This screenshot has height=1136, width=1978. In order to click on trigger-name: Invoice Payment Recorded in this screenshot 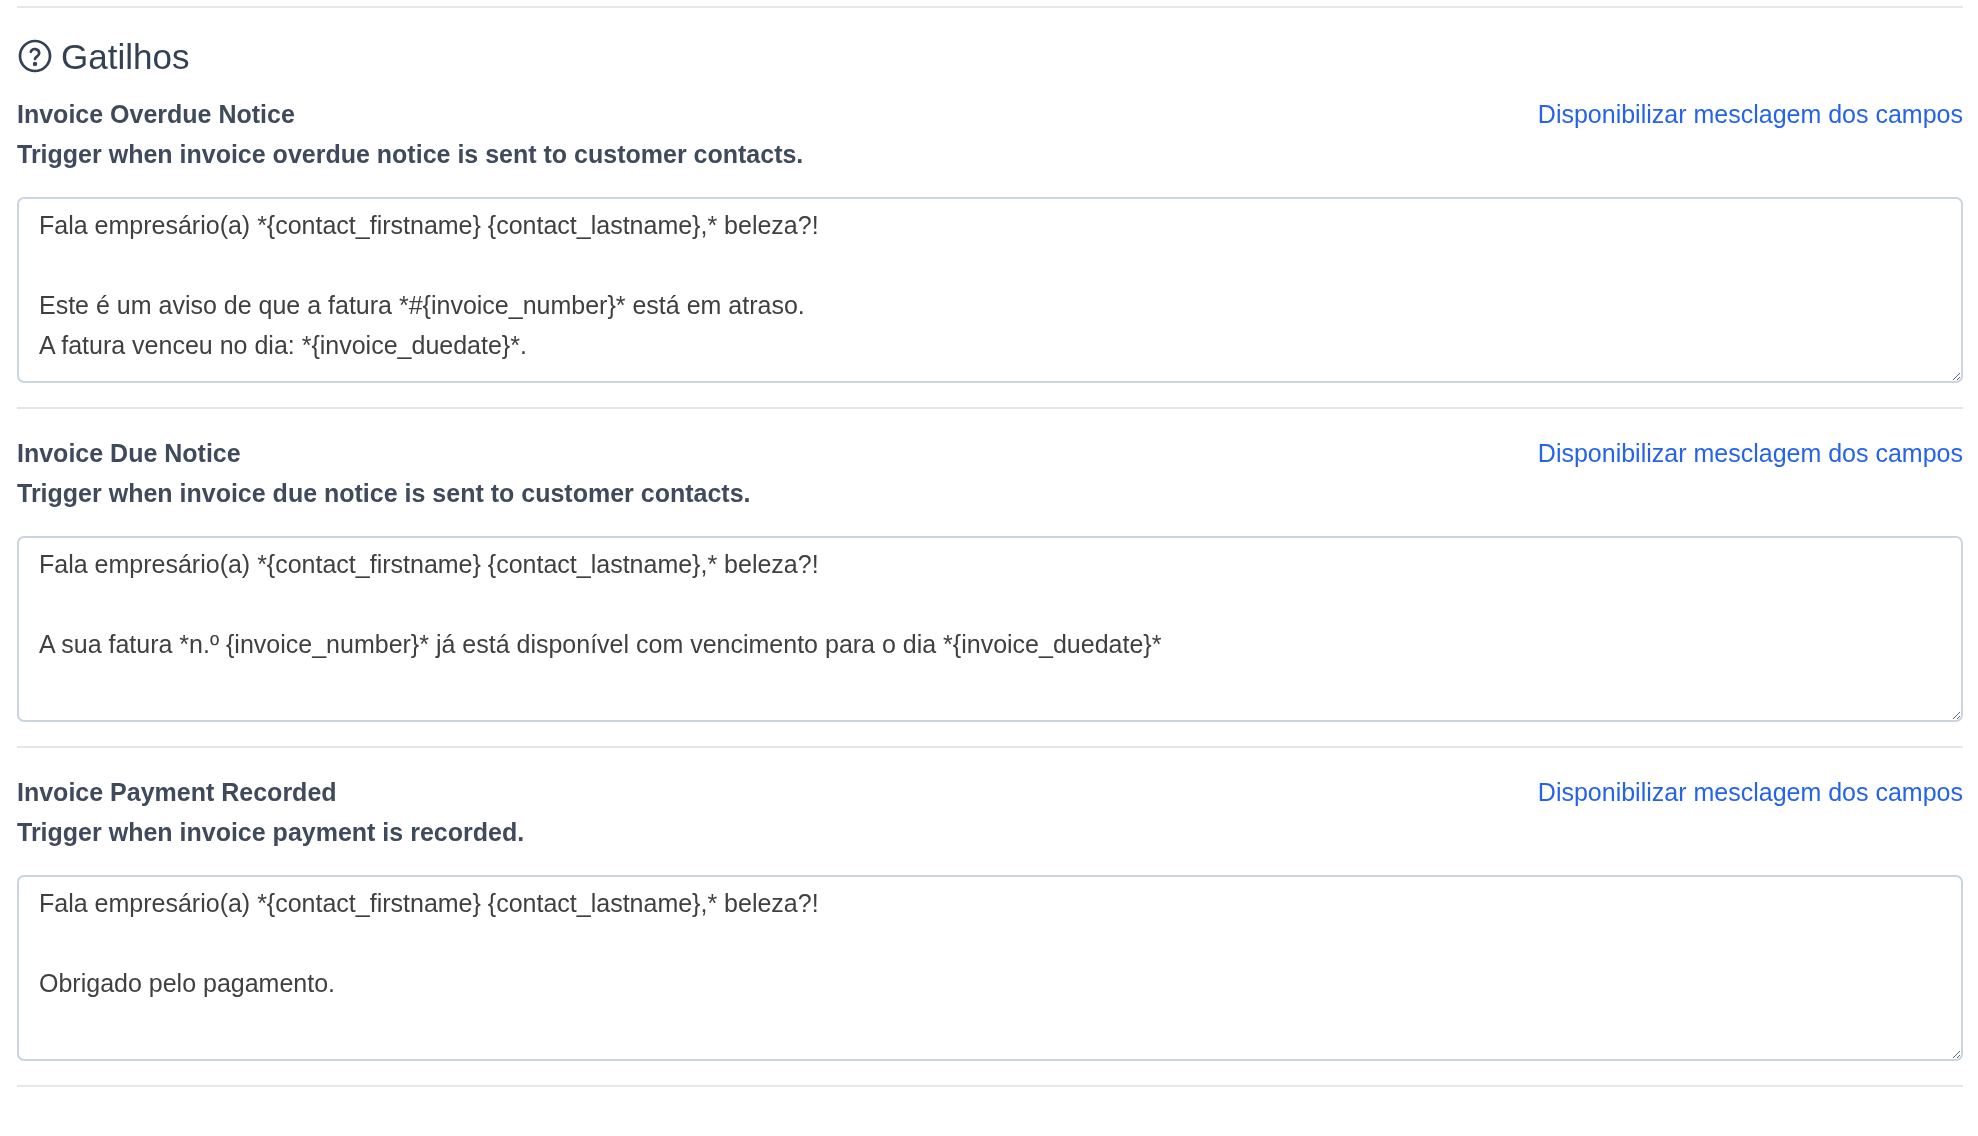, I will do `click(177, 792)`.